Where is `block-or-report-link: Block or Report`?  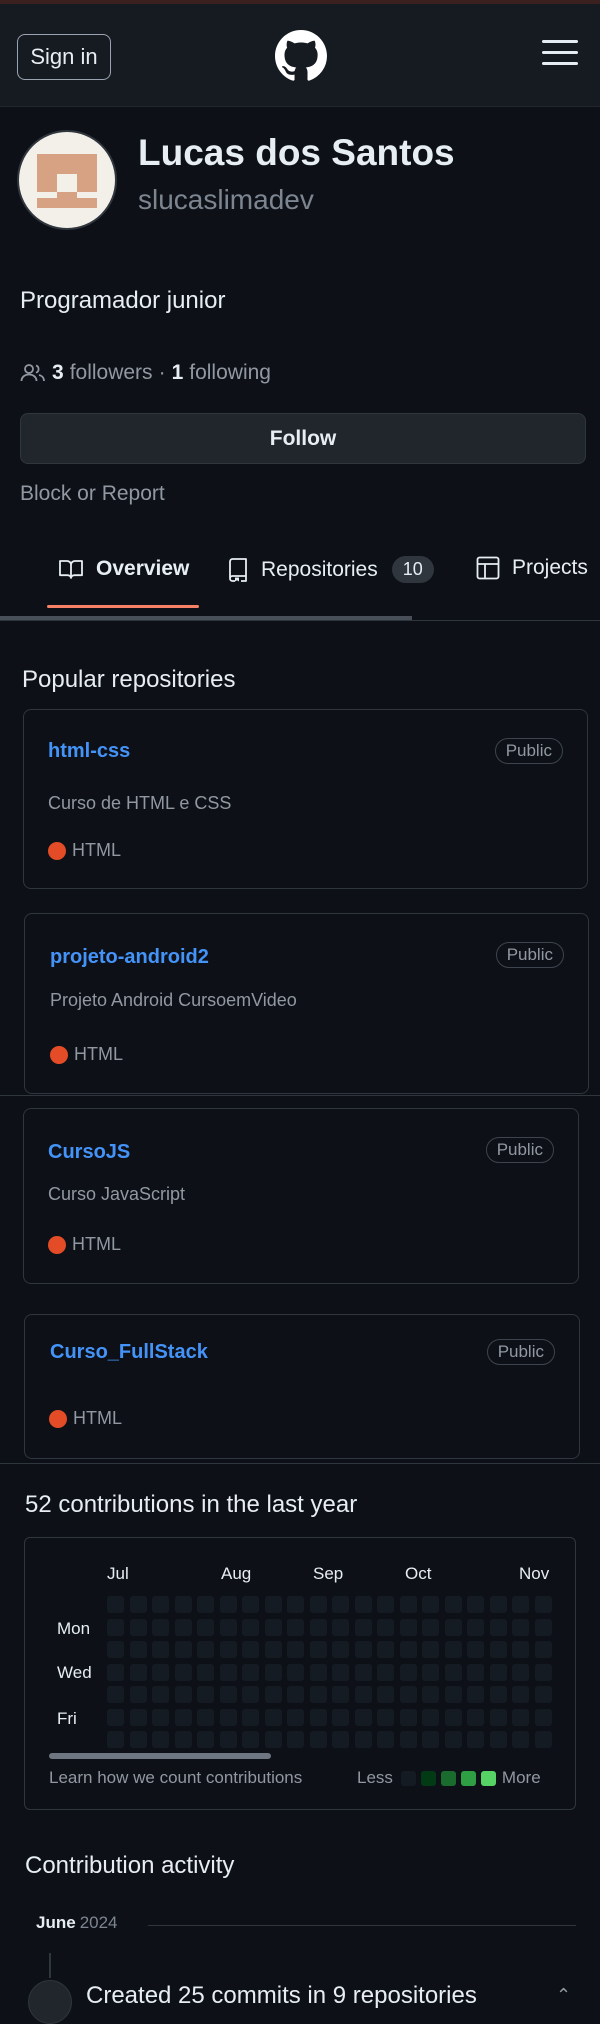 block-or-report-link: Block or Report is located at coordinates (92, 494).